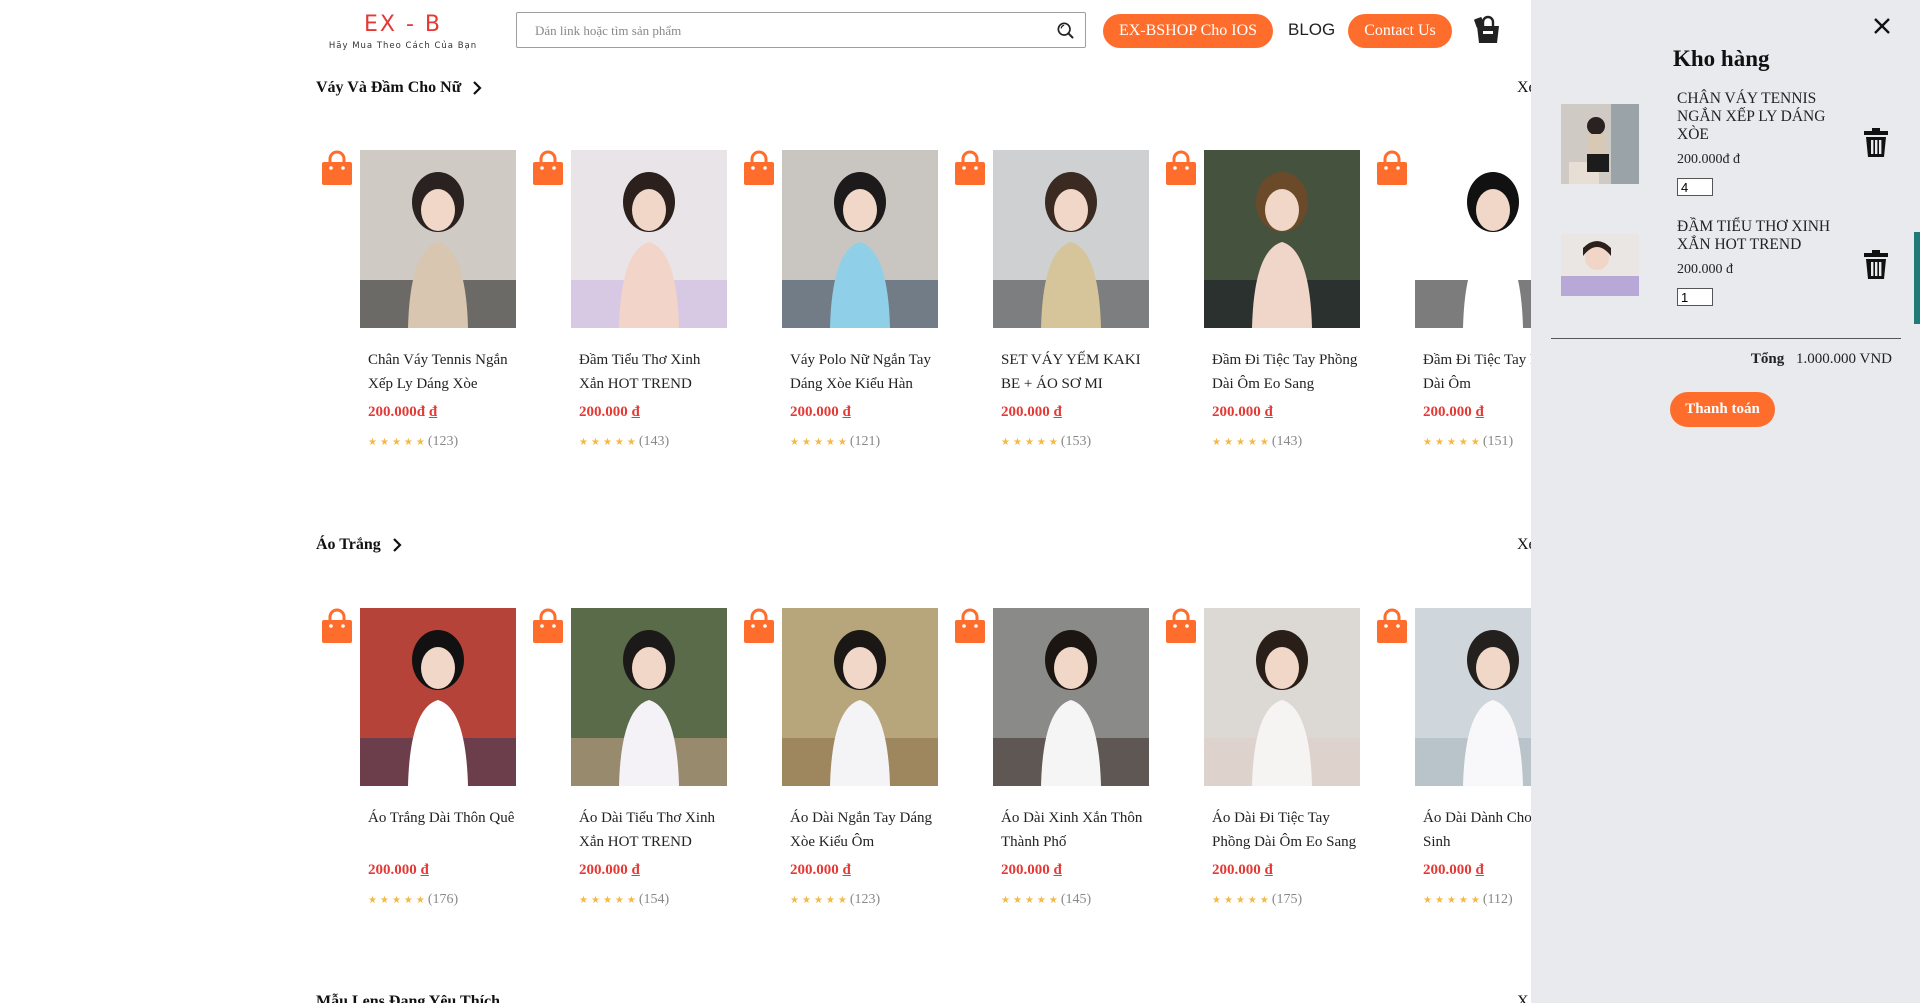 The width and height of the screenshot is (1920, 1003). I want to click on logo: EX - B Hãy Mua Theo Cách Của Bạn, so click(403, 31).